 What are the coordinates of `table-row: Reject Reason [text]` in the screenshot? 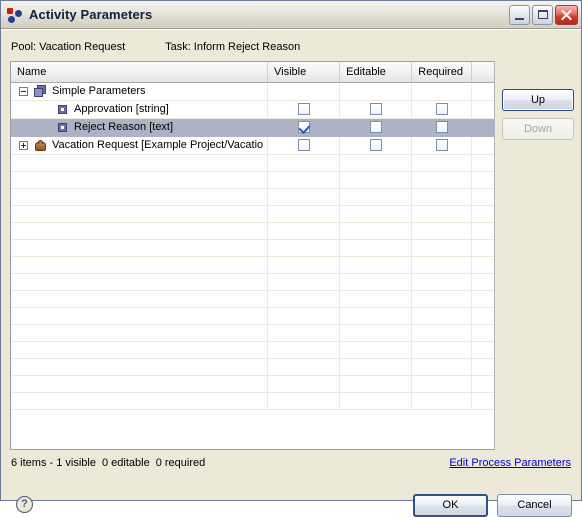 It's located at (252, 127).